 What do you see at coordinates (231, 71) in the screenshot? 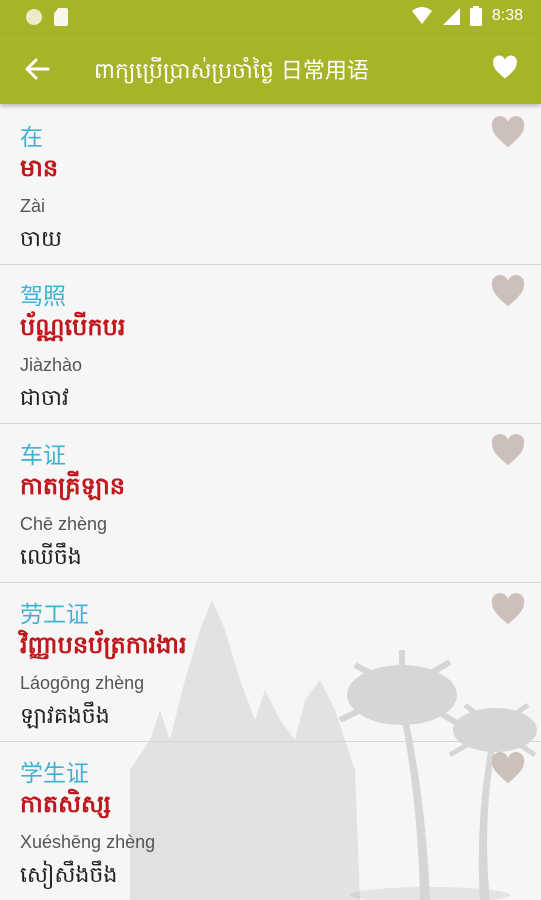
I see `page-title: ពាក្យប្រើប្រាស់ប្រចាំថ្ងៃ 日常用语` at bounding box center [231, 71].